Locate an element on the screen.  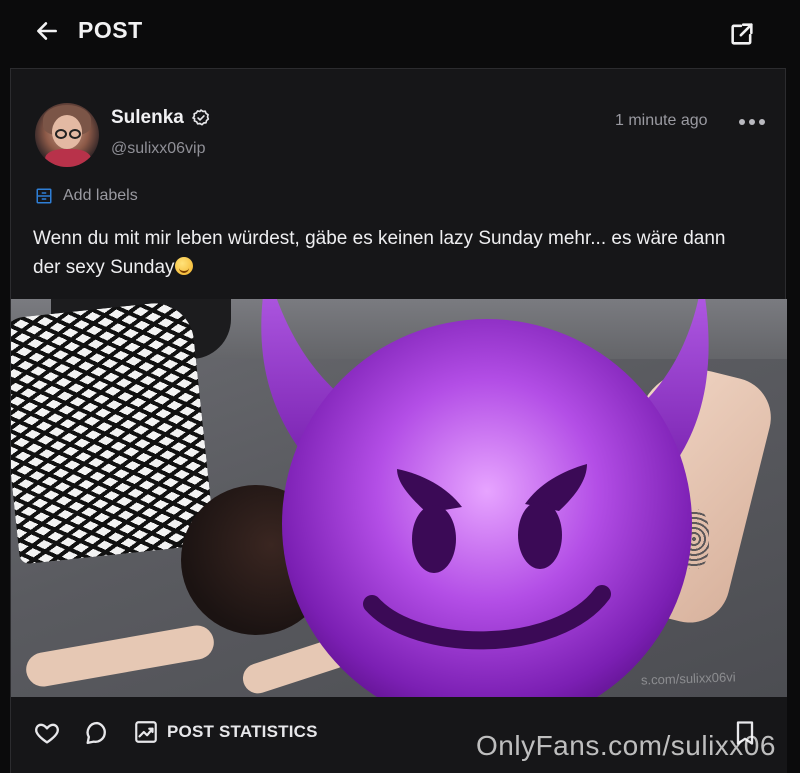
add-labels-button: Add labels is located at coordinates (86, 196).